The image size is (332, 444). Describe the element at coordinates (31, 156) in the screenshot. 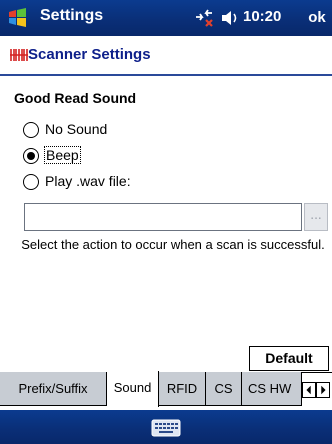

I see `radio-button-selected` at that location.